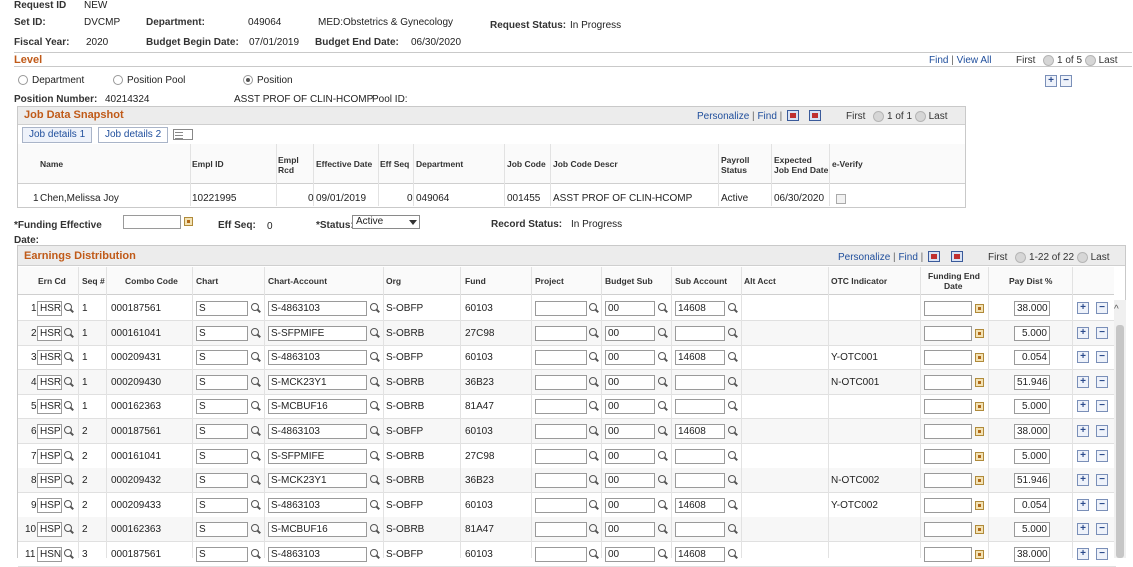 This screenshot has height=567, width=1133. Describe the element at coordinates (386, 222) in the screenshot. I see `status-select: Active` at that location.